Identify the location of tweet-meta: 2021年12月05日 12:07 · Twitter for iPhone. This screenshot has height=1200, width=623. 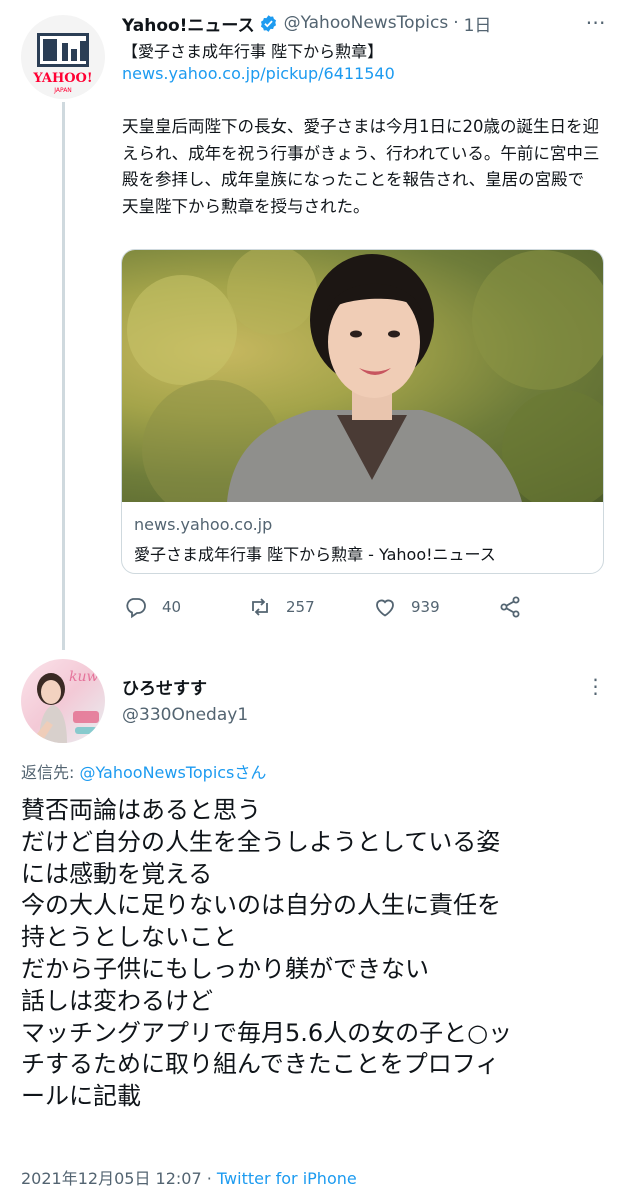
(189, 1177).